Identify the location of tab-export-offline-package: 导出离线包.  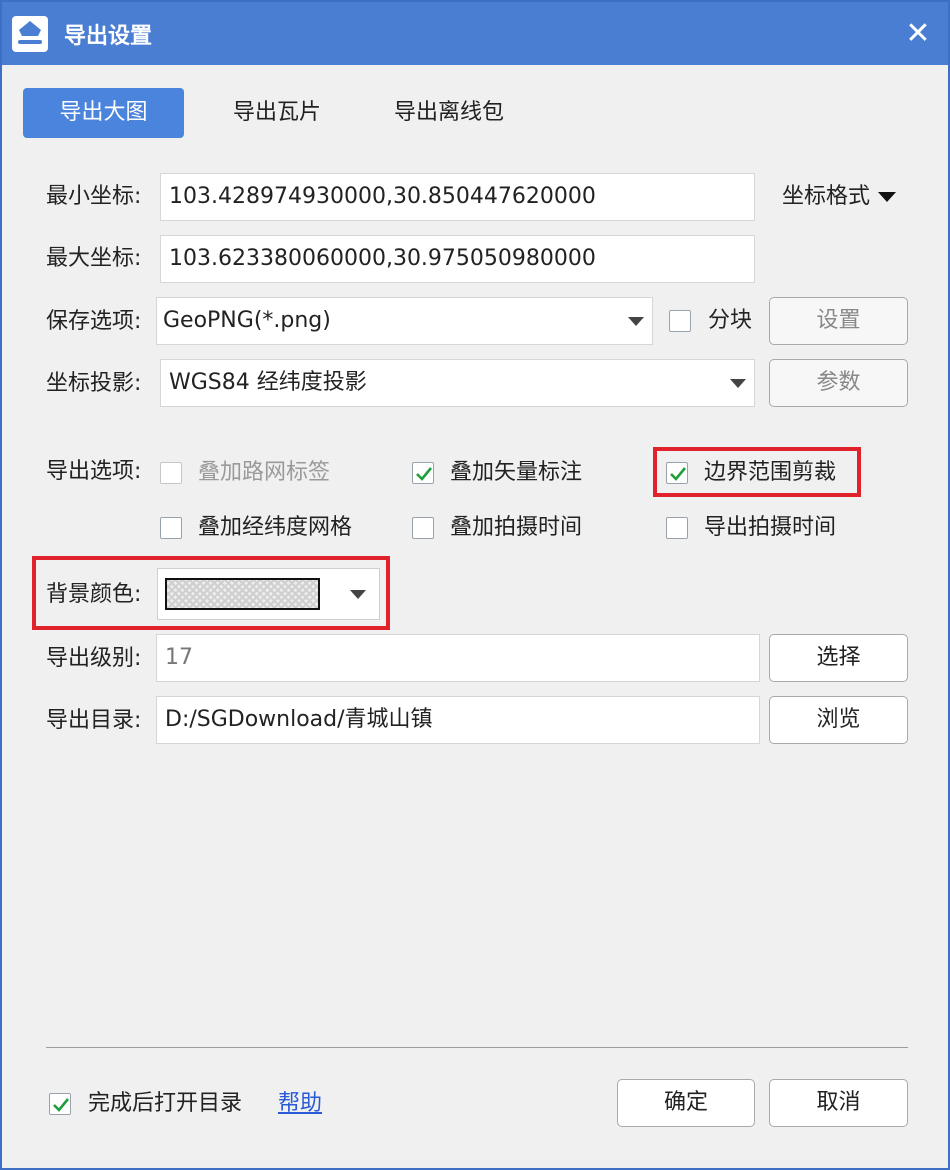
(449, 113).